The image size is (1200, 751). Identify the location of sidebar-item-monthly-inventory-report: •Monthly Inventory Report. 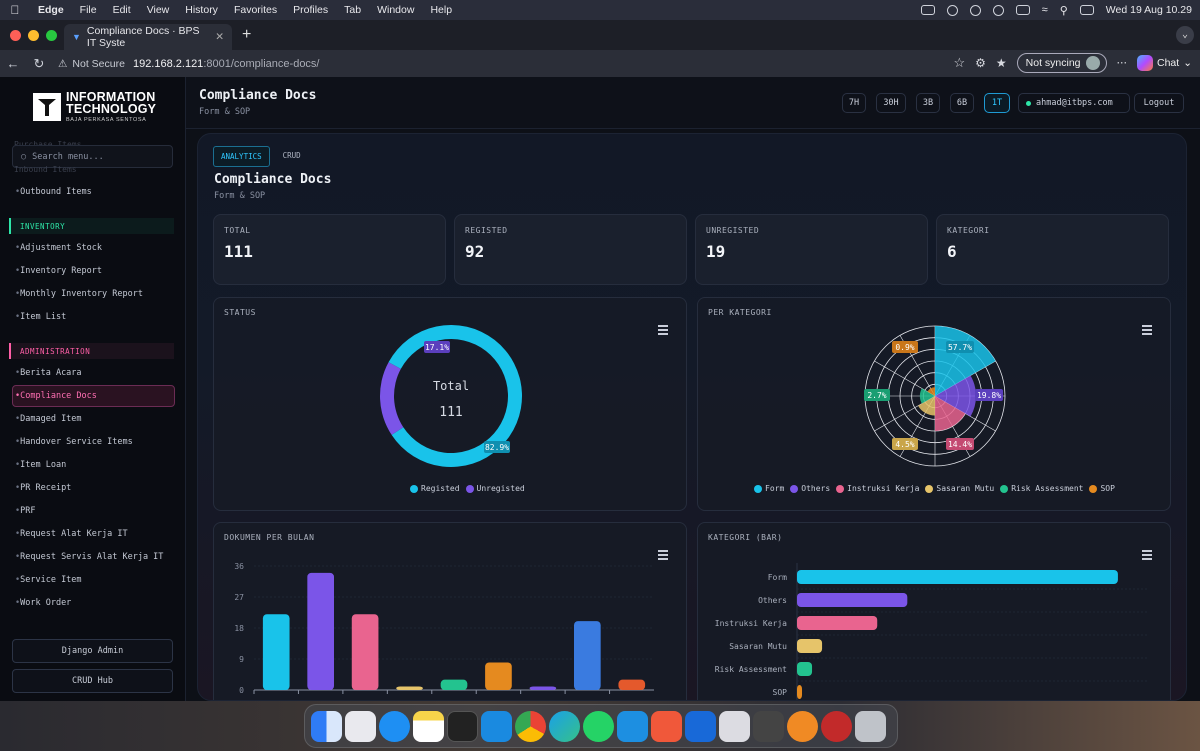
(79, 294).